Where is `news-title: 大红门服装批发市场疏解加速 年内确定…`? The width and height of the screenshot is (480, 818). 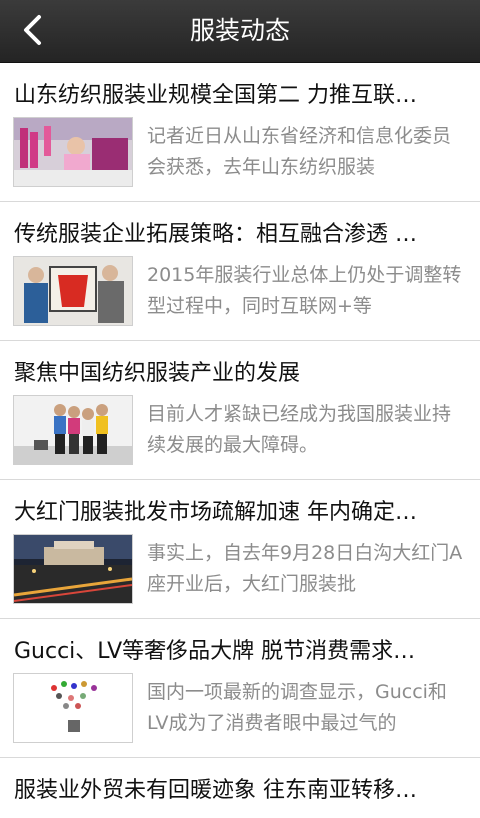
news-title: 大红门服装批发市场疏解加速 年内确定… is located at coordinates (215, 512).